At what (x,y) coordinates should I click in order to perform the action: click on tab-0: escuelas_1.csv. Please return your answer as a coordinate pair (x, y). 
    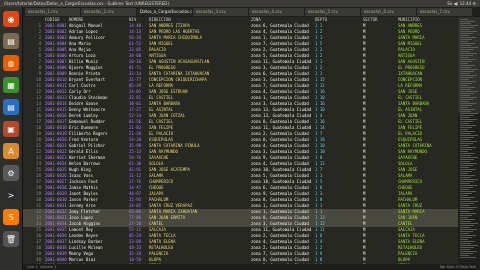
    Looking at the image, I should click on (52, 12).